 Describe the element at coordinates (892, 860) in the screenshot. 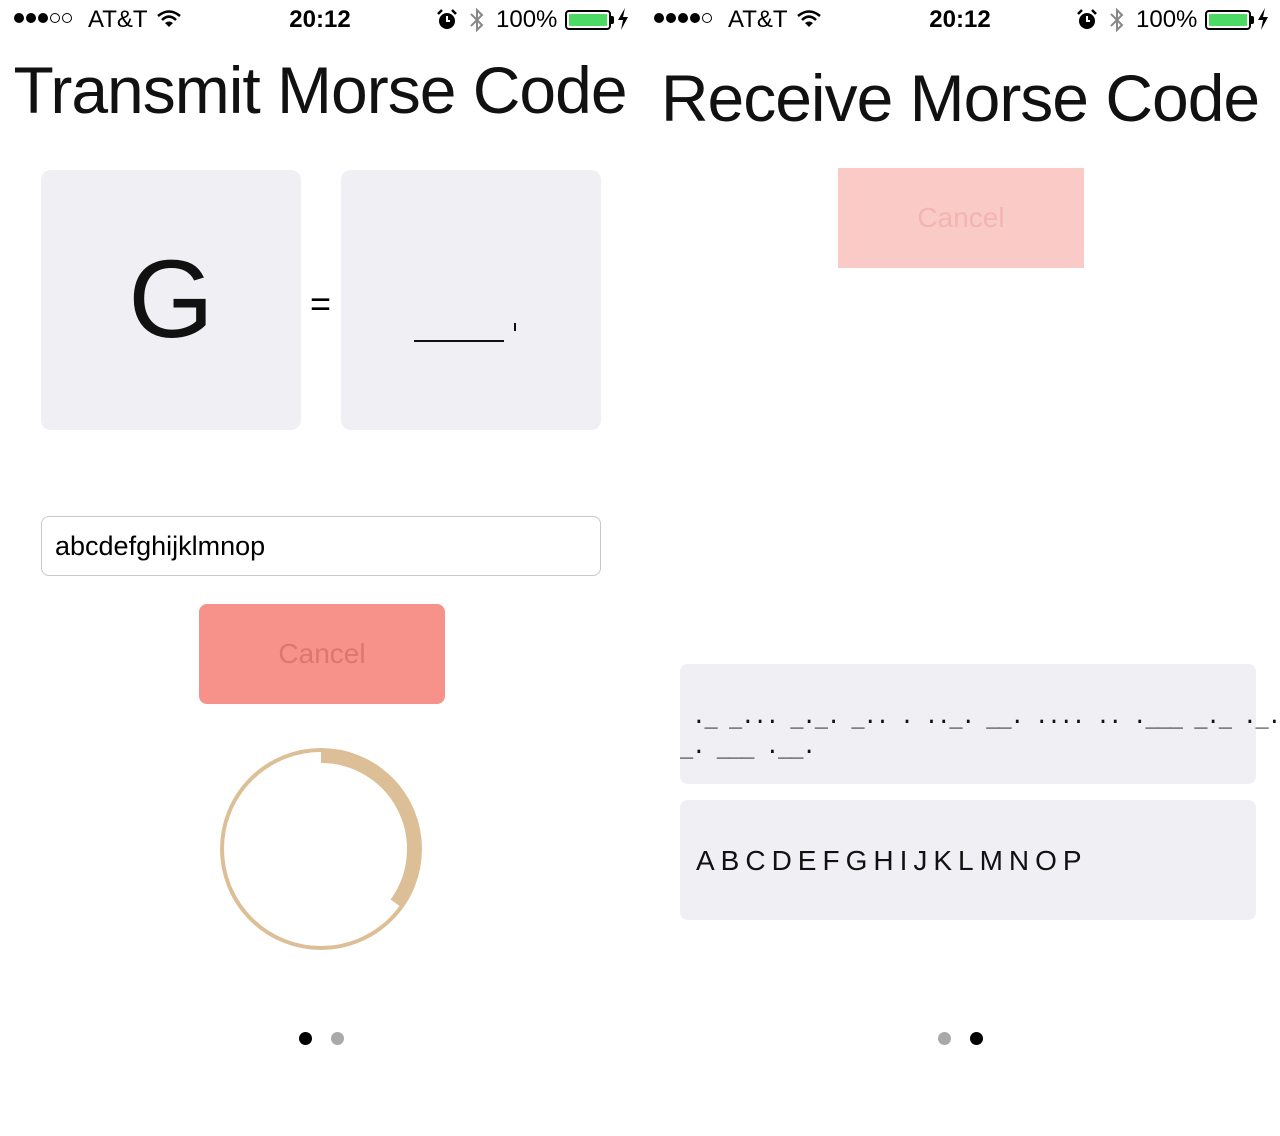

I see `decoded-text: ABCDEFGHIJKLMNOP` at that location.